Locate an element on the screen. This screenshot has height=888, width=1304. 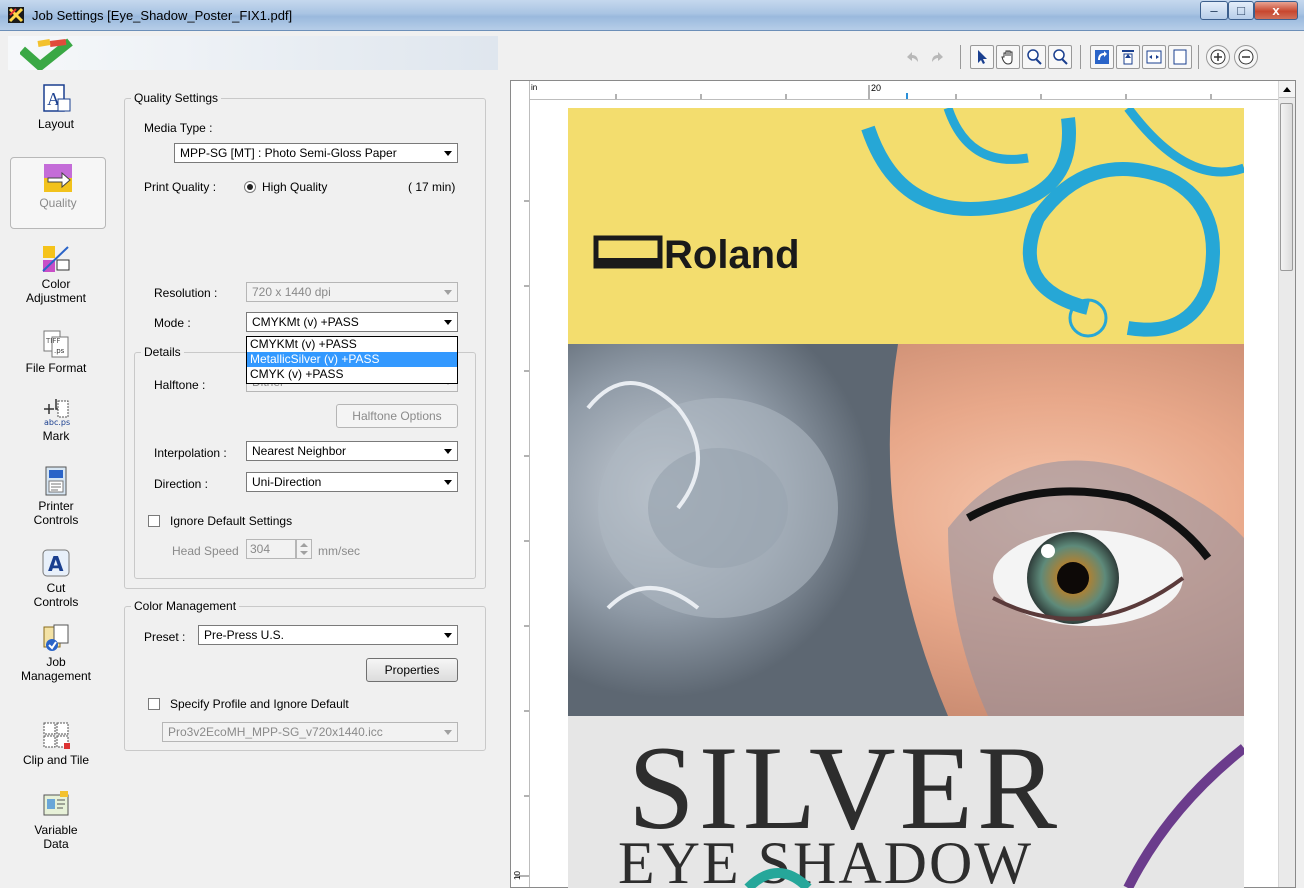
toolbar is located at coordinates (652, 53).